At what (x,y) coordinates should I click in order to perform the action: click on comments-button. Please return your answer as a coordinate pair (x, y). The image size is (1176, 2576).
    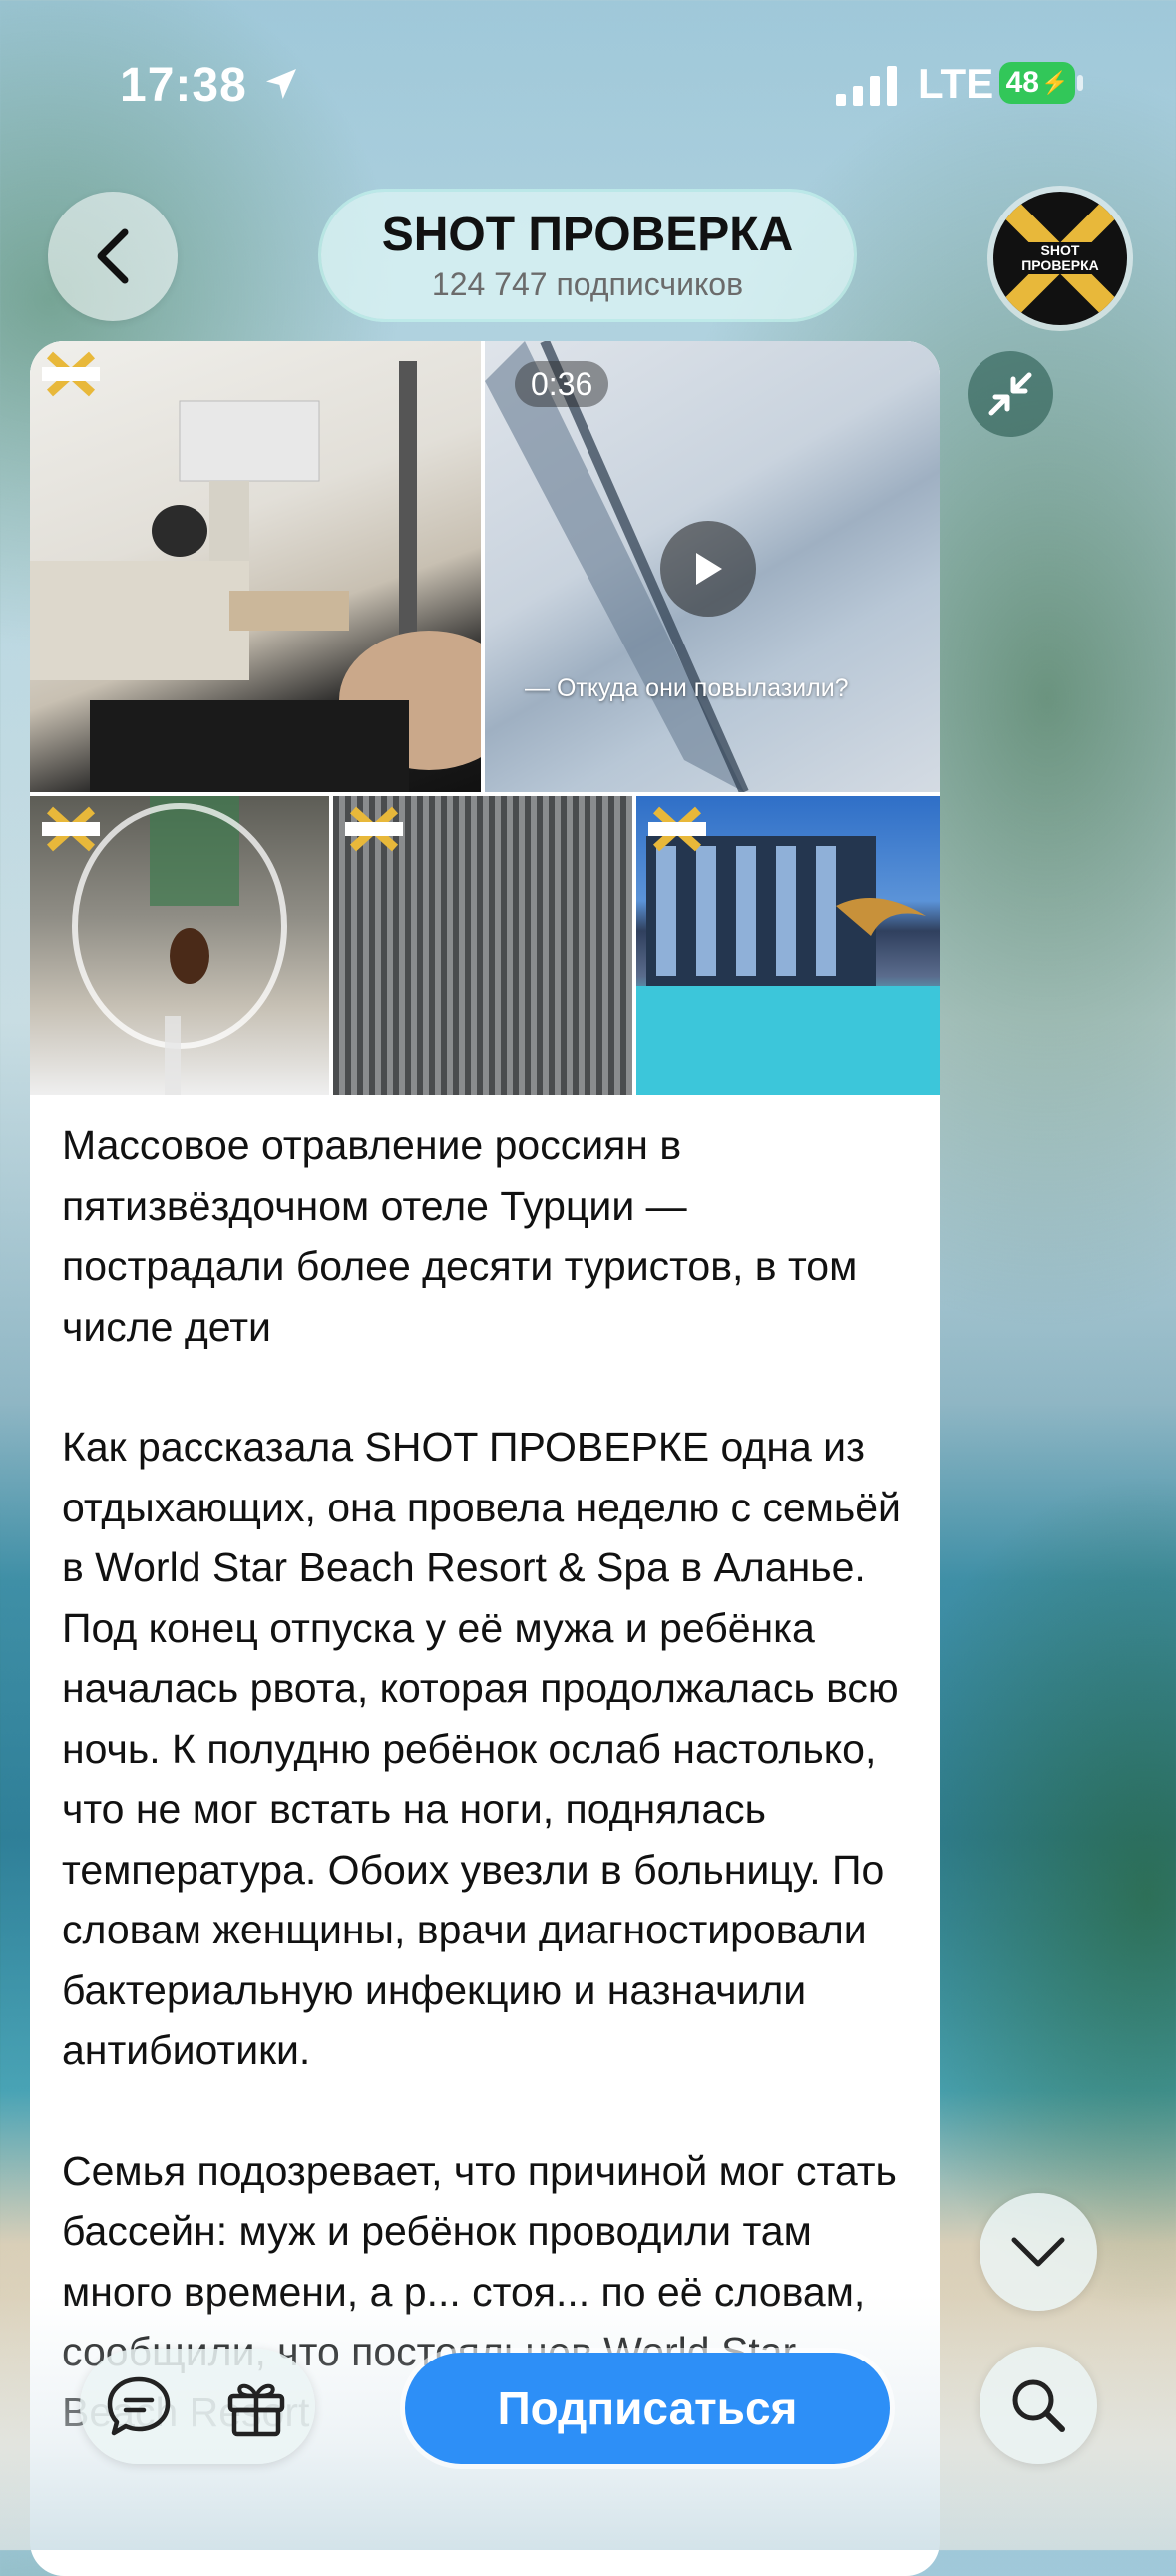
    Looking at the image, I should click on (139, 2406).